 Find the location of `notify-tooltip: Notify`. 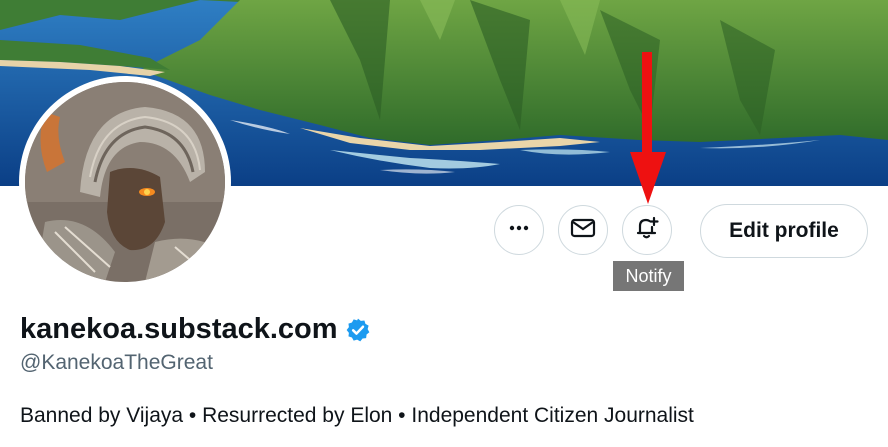

notify-tooltip: Notify is located at coordinates (648, 276).